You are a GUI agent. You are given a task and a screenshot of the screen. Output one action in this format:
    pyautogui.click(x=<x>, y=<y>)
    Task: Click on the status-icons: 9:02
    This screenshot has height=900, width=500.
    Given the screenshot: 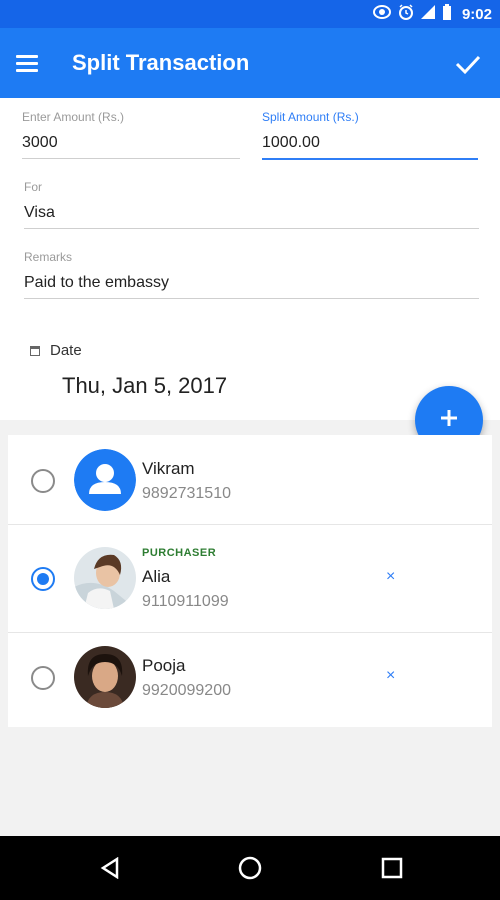 What is the action you would take?
    pyautogui.click(x=432, y=14)
    